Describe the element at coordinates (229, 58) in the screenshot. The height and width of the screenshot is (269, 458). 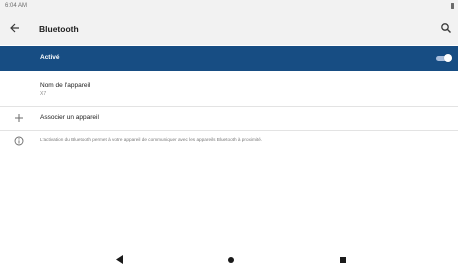
I see `bluetooth-toggle-row: Activé` at that location.